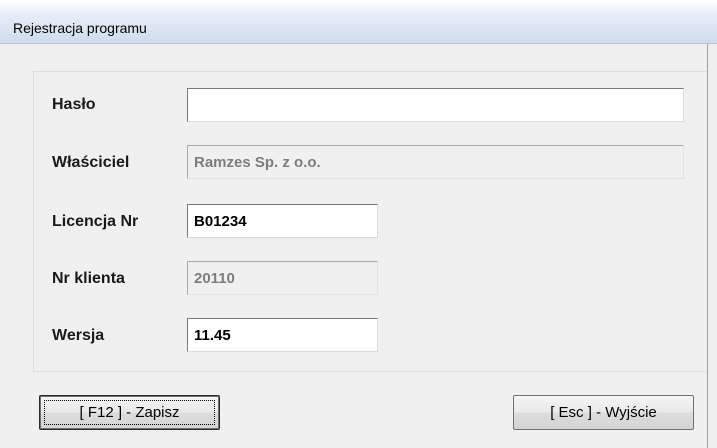  Describe the element at coordinates (358, 22) in the screenshot. I see `title-bar: Rejestracja programu` at that location.